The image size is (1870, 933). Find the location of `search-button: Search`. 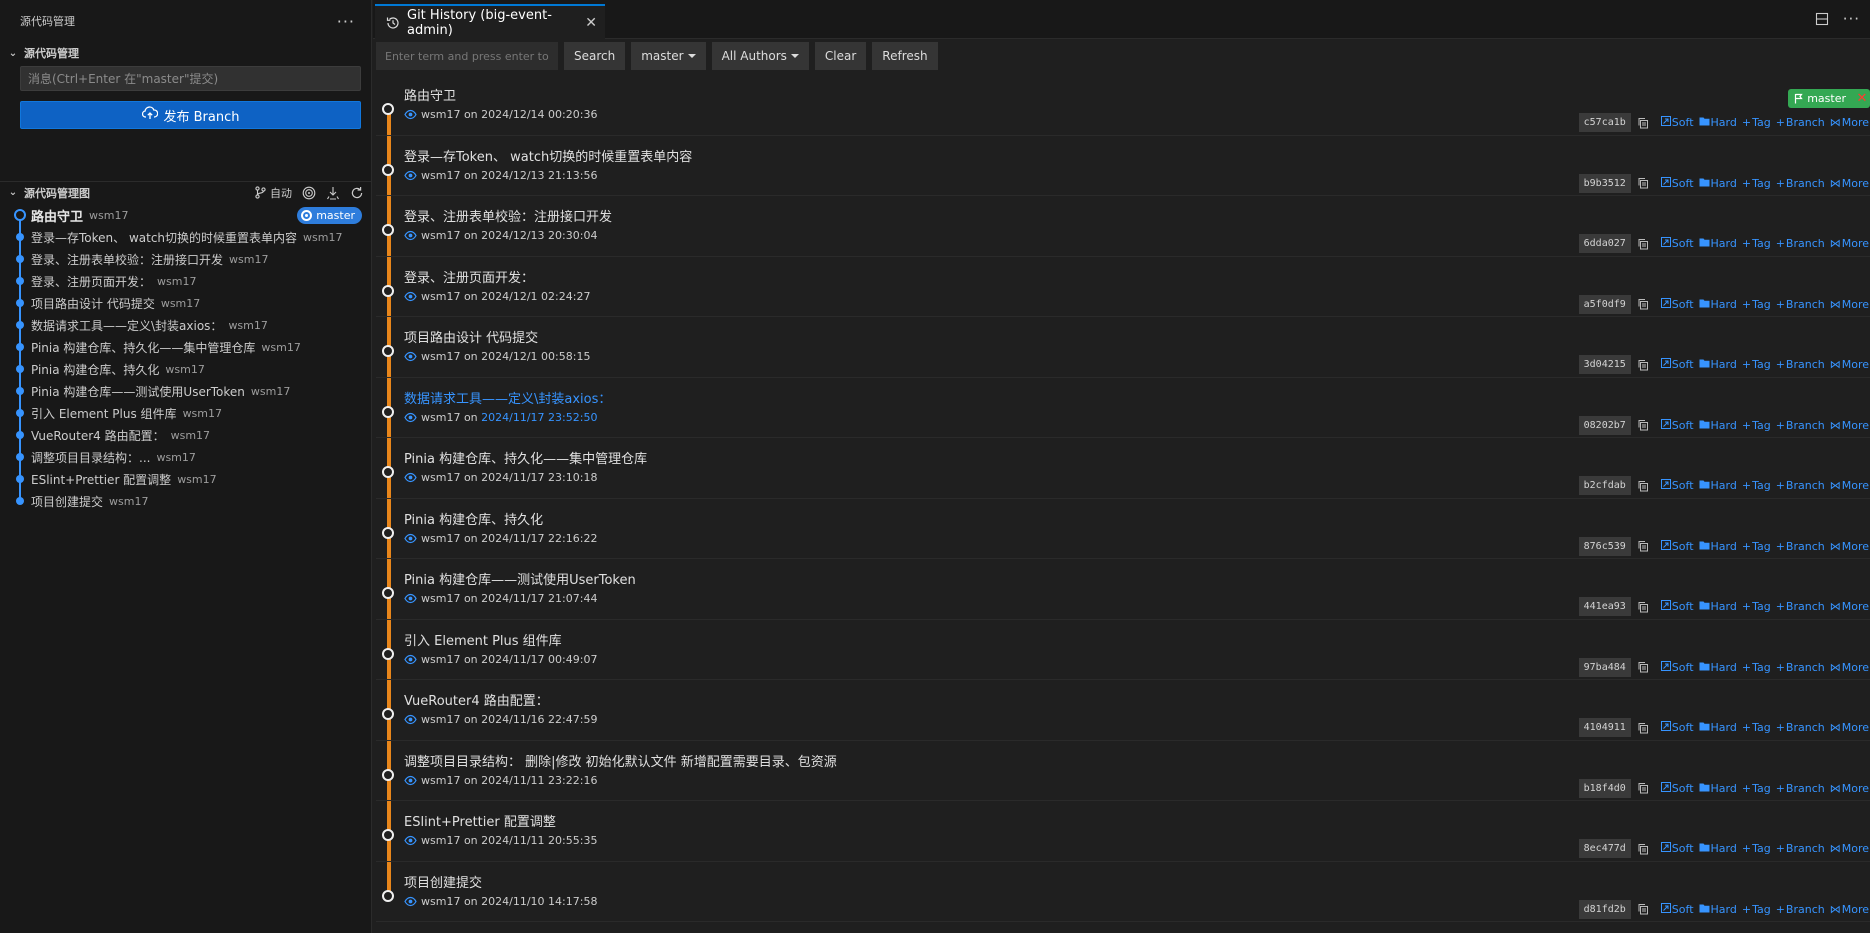

search-button: Search is located at coordinates (595, 56).